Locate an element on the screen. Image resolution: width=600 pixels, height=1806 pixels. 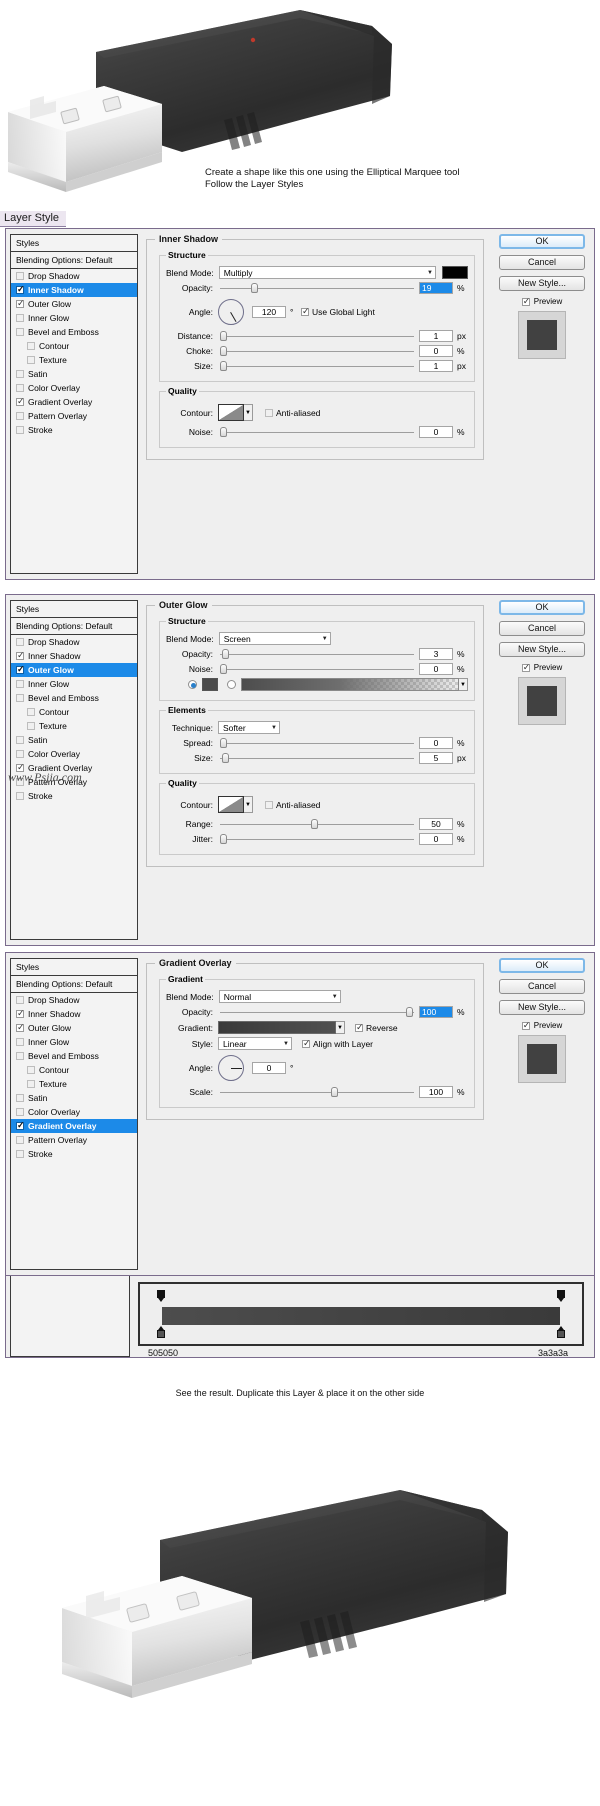
style-item-gradient-overlay: Gradient Overlay is located at coordinates (74, 1126).